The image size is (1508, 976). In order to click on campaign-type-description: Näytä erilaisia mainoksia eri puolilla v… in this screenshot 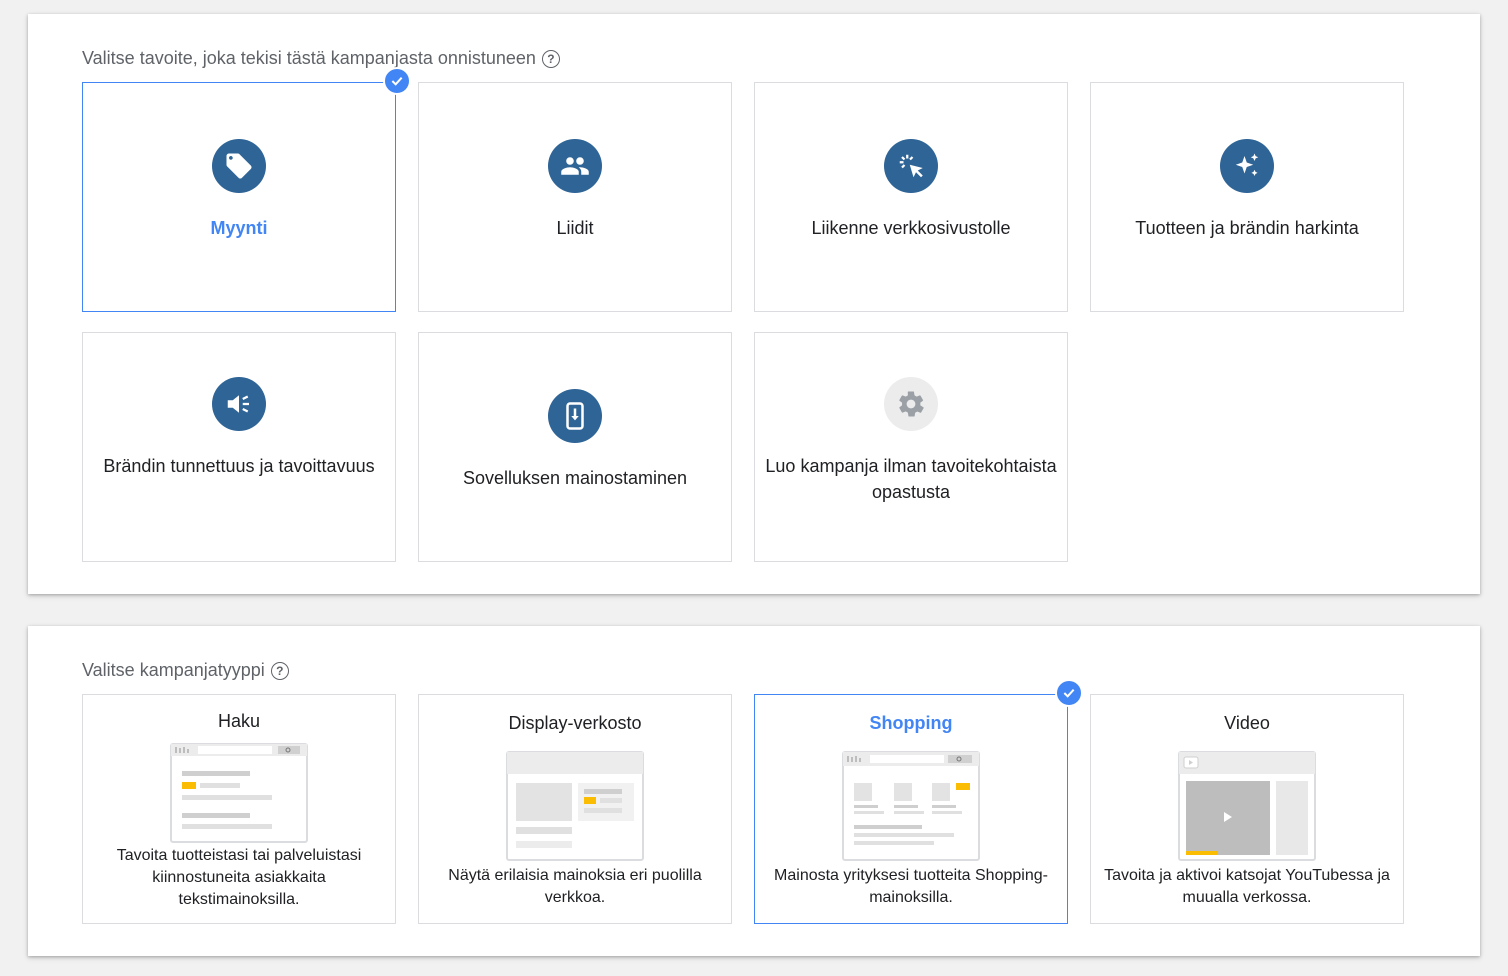, I will do `click(575, 886)`.